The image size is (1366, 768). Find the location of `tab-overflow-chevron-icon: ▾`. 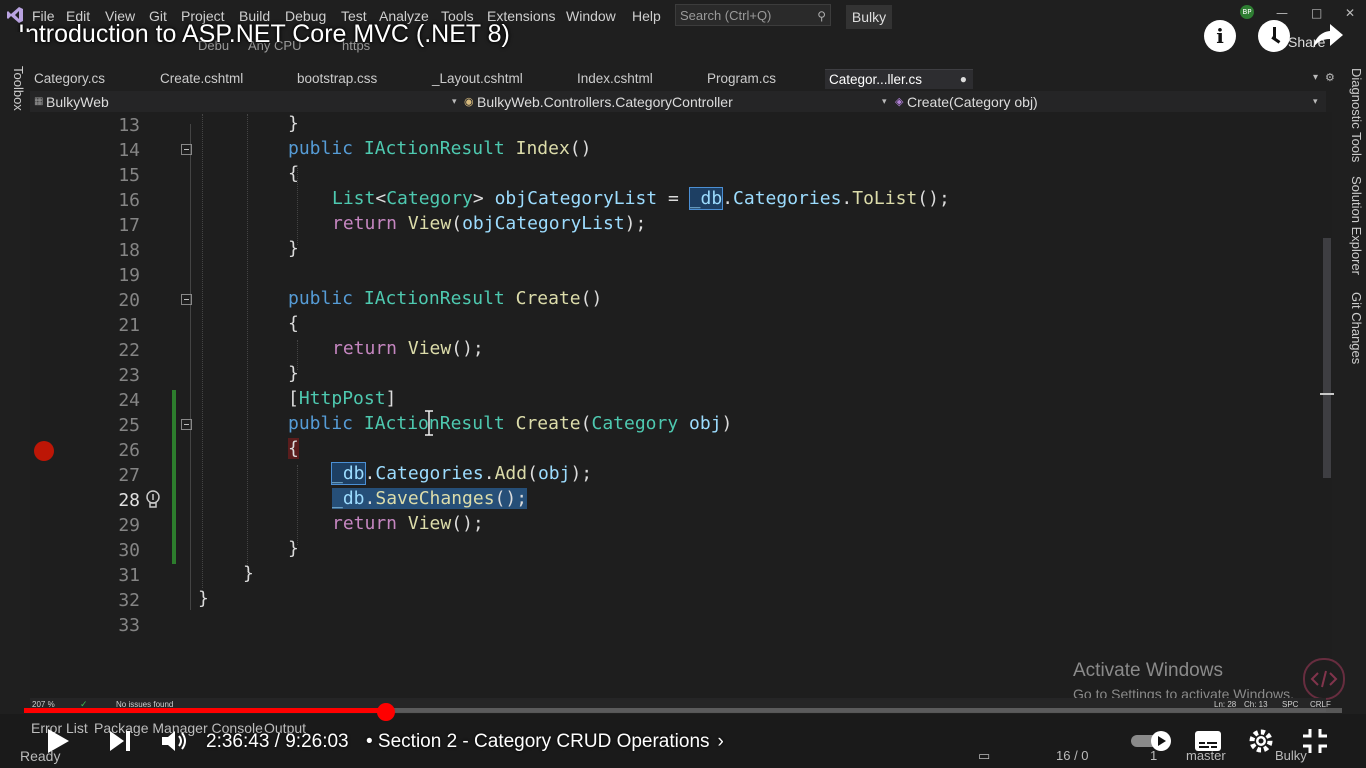

tab-overflow-chevron-icon: ▾ is located at coordinates (1315, 77).